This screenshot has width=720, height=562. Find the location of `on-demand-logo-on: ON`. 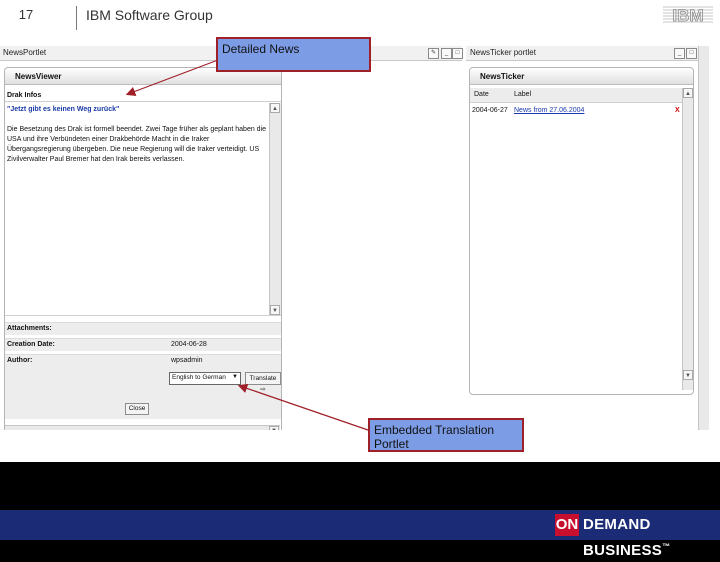

on-demand-logo-on: ON is located at coordinates (567, 525).